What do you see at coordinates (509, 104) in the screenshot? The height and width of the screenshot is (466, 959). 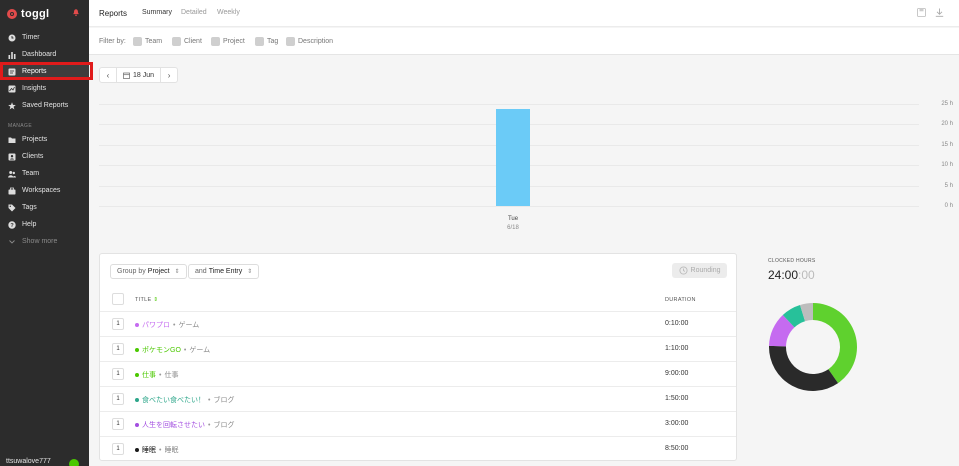 I see `chart-gridline` at bounding box center [509, 104].